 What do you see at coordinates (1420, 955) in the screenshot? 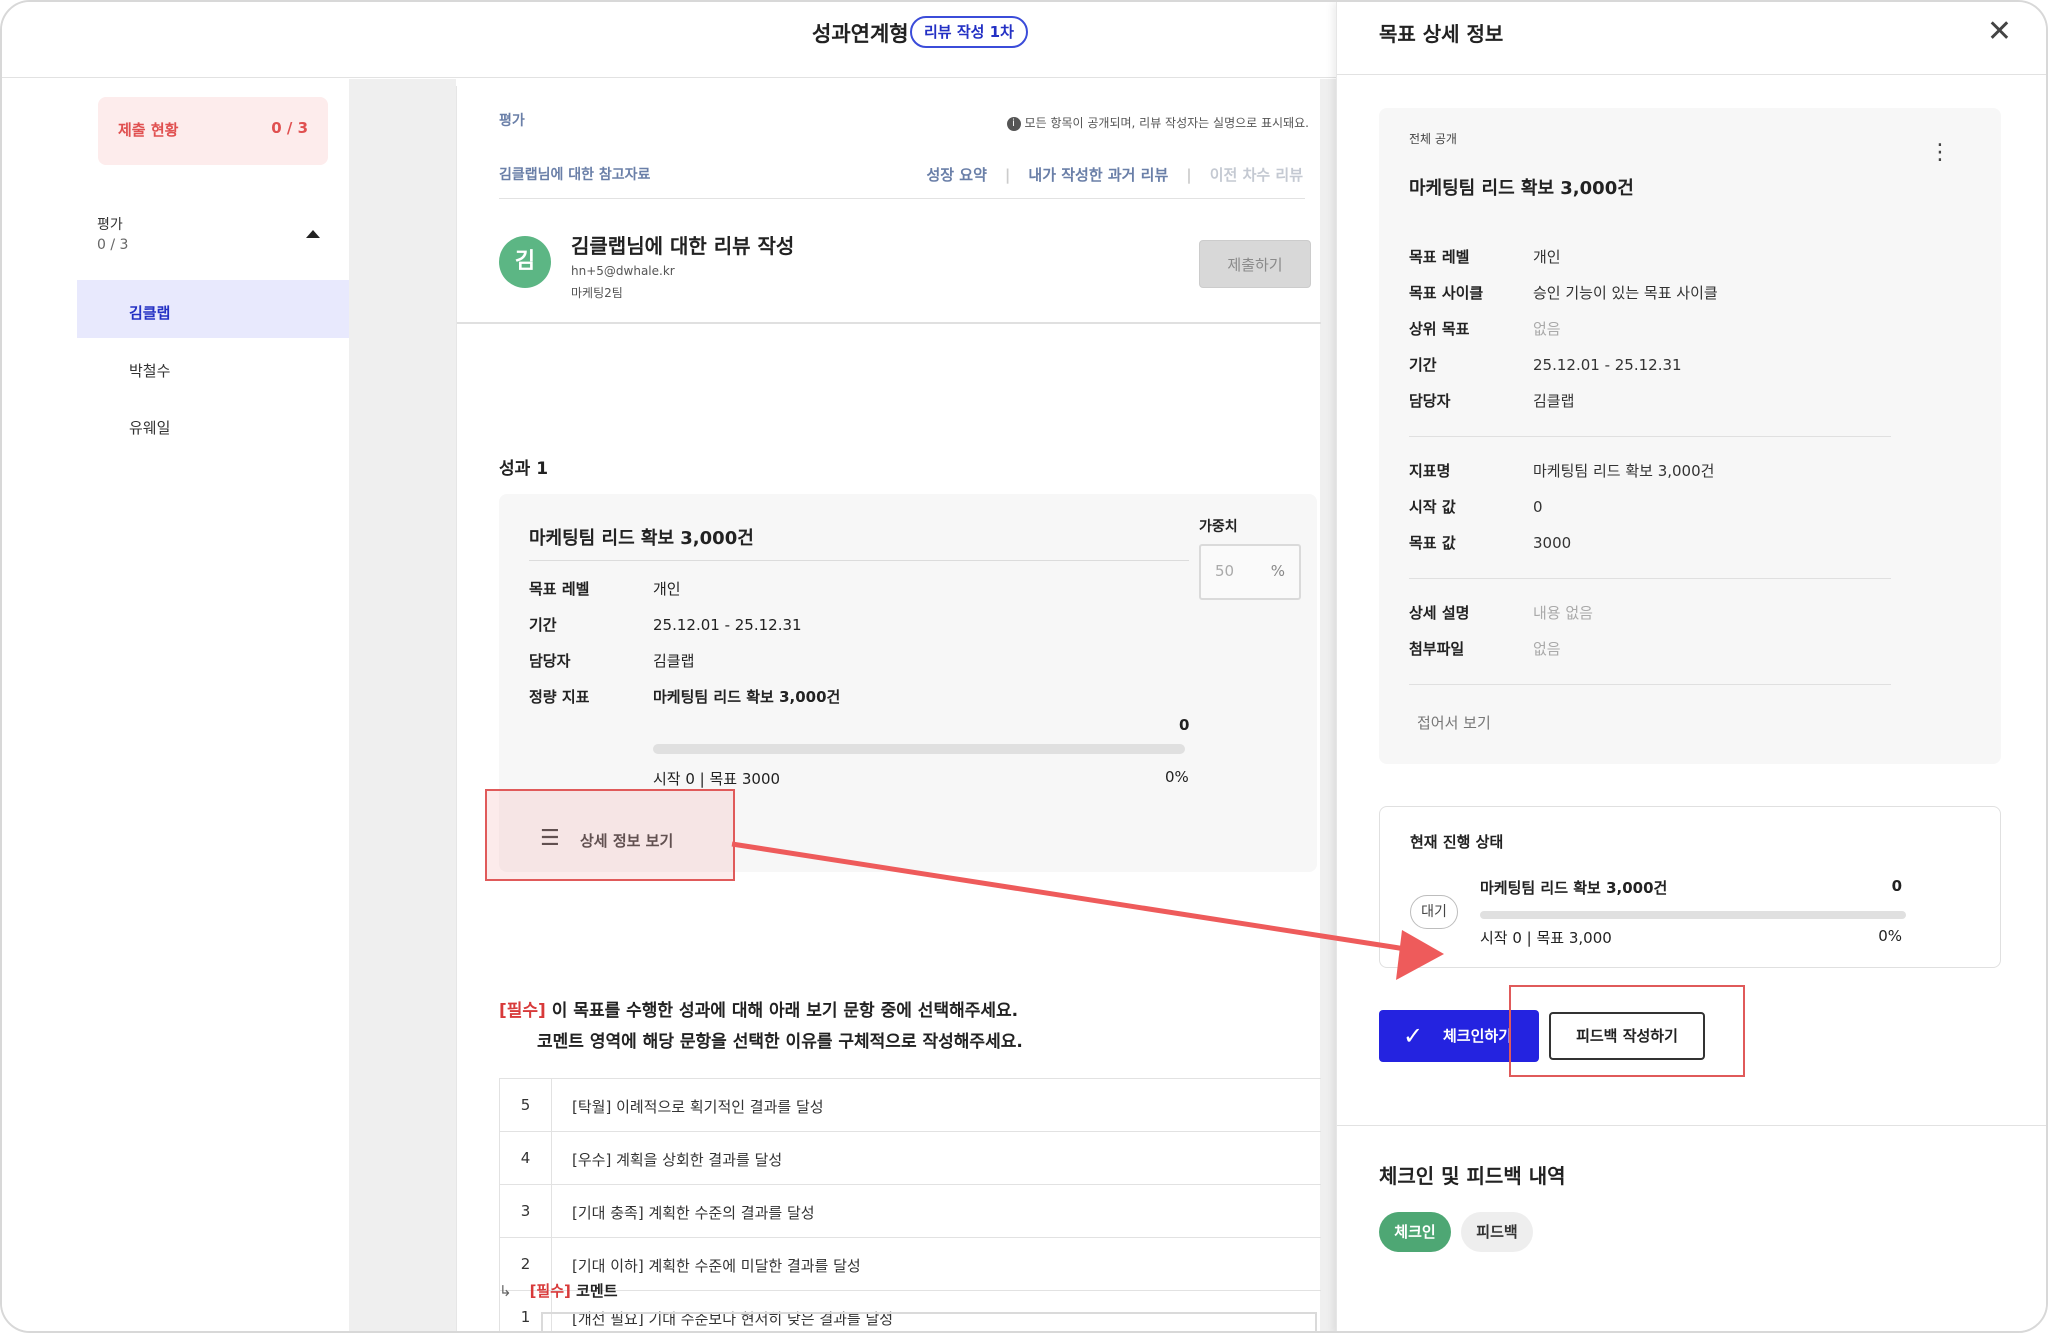
I see `arrow-head` at bounding box center [1420, 955].